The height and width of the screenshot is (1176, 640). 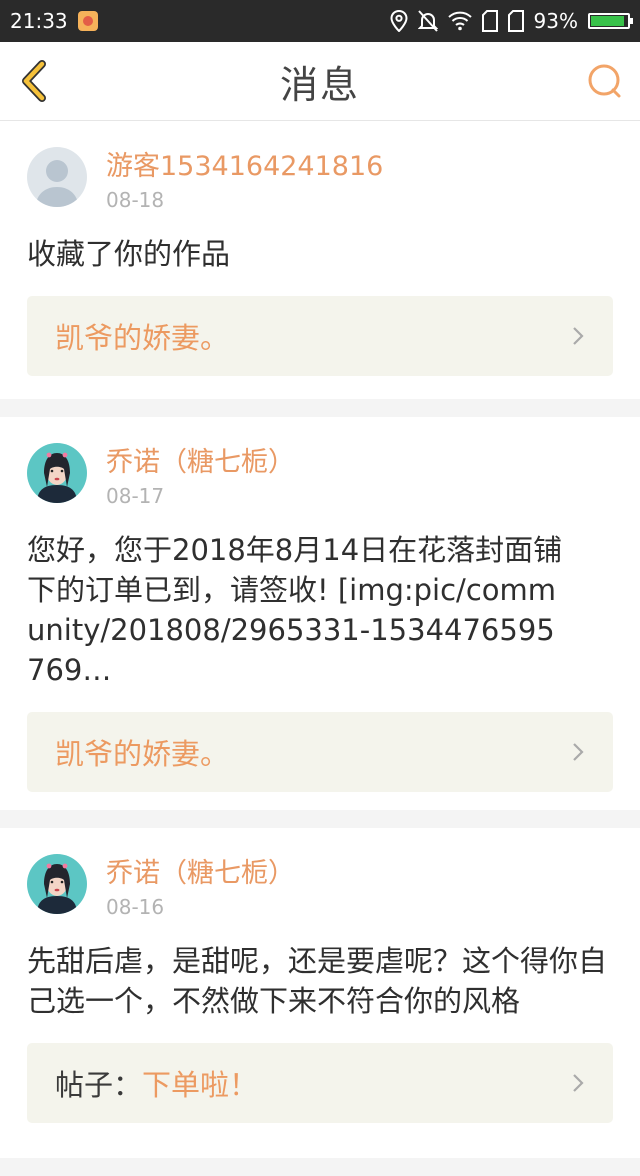 What do you see at coordinates (99, 1085) in the screenshot?
I see `reference-prefix: 帖子：` at bounding box center [99, 1085].